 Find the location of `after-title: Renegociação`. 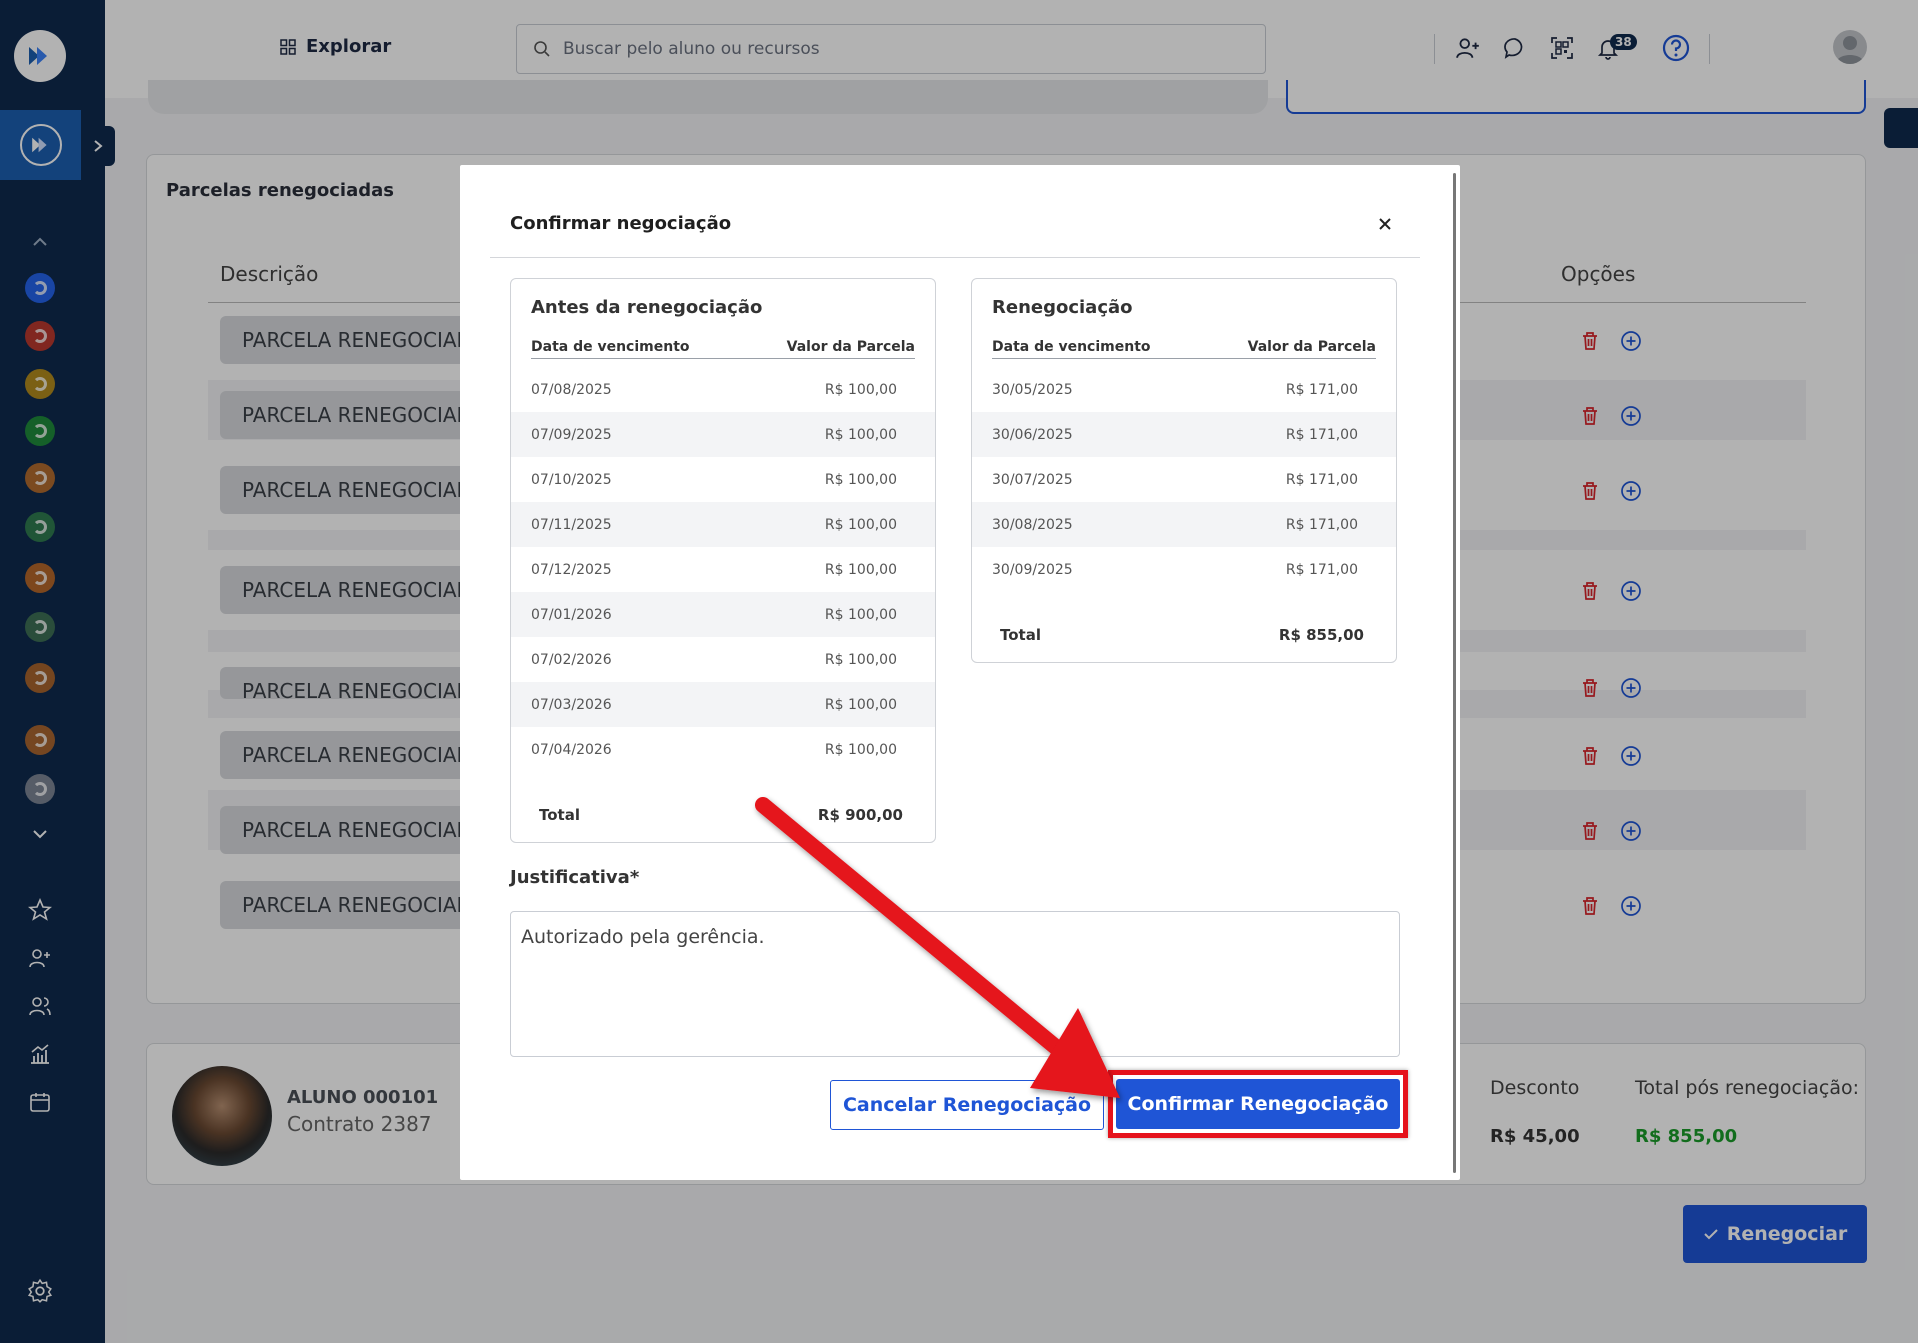

after-title: Renegociação is located at coordinates (1062, 307).